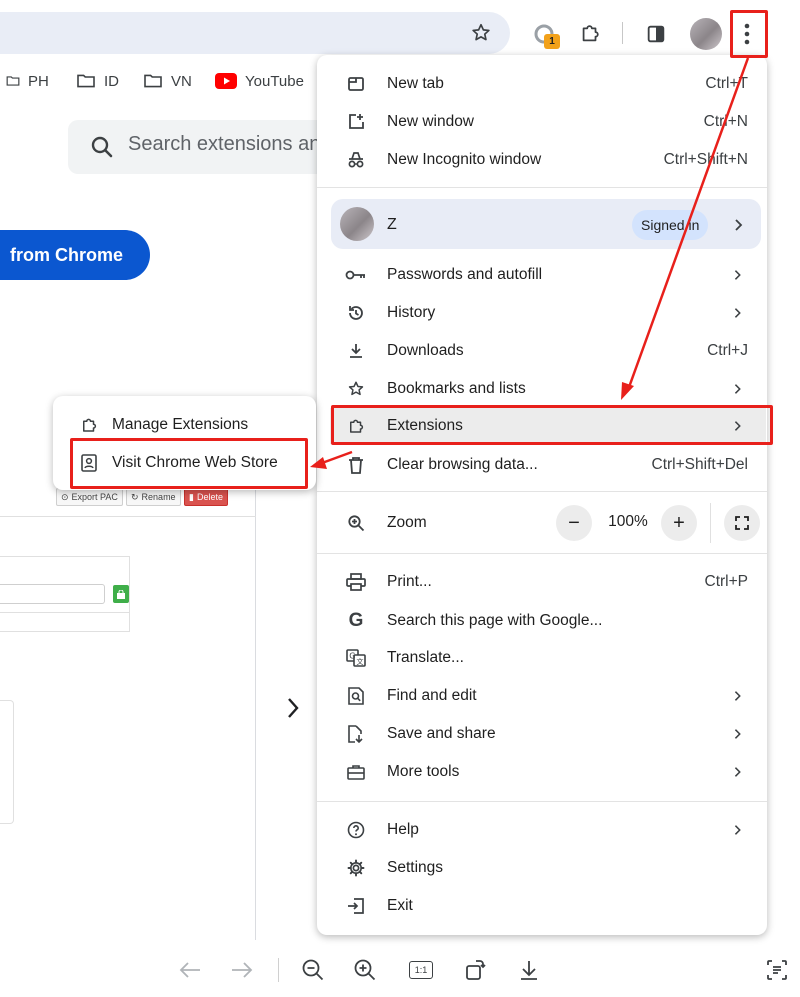  What do you see at coordinates (548, 426) in the screenshot?
I see `menu-item-extensions: Extensions` at bounding box center [548, 426].